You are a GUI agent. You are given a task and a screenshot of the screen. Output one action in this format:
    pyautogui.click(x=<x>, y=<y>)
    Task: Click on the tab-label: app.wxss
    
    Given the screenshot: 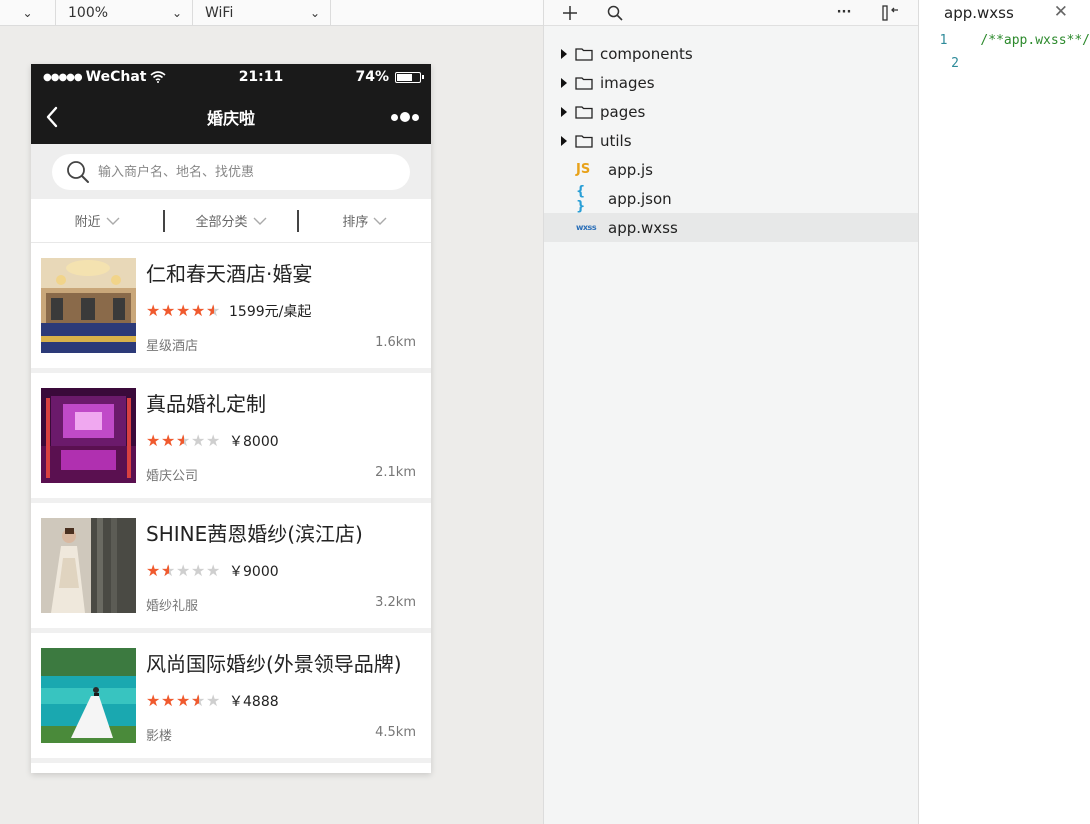 What is the action you would take?
    pyautogui.click(x=979, y=12)
    